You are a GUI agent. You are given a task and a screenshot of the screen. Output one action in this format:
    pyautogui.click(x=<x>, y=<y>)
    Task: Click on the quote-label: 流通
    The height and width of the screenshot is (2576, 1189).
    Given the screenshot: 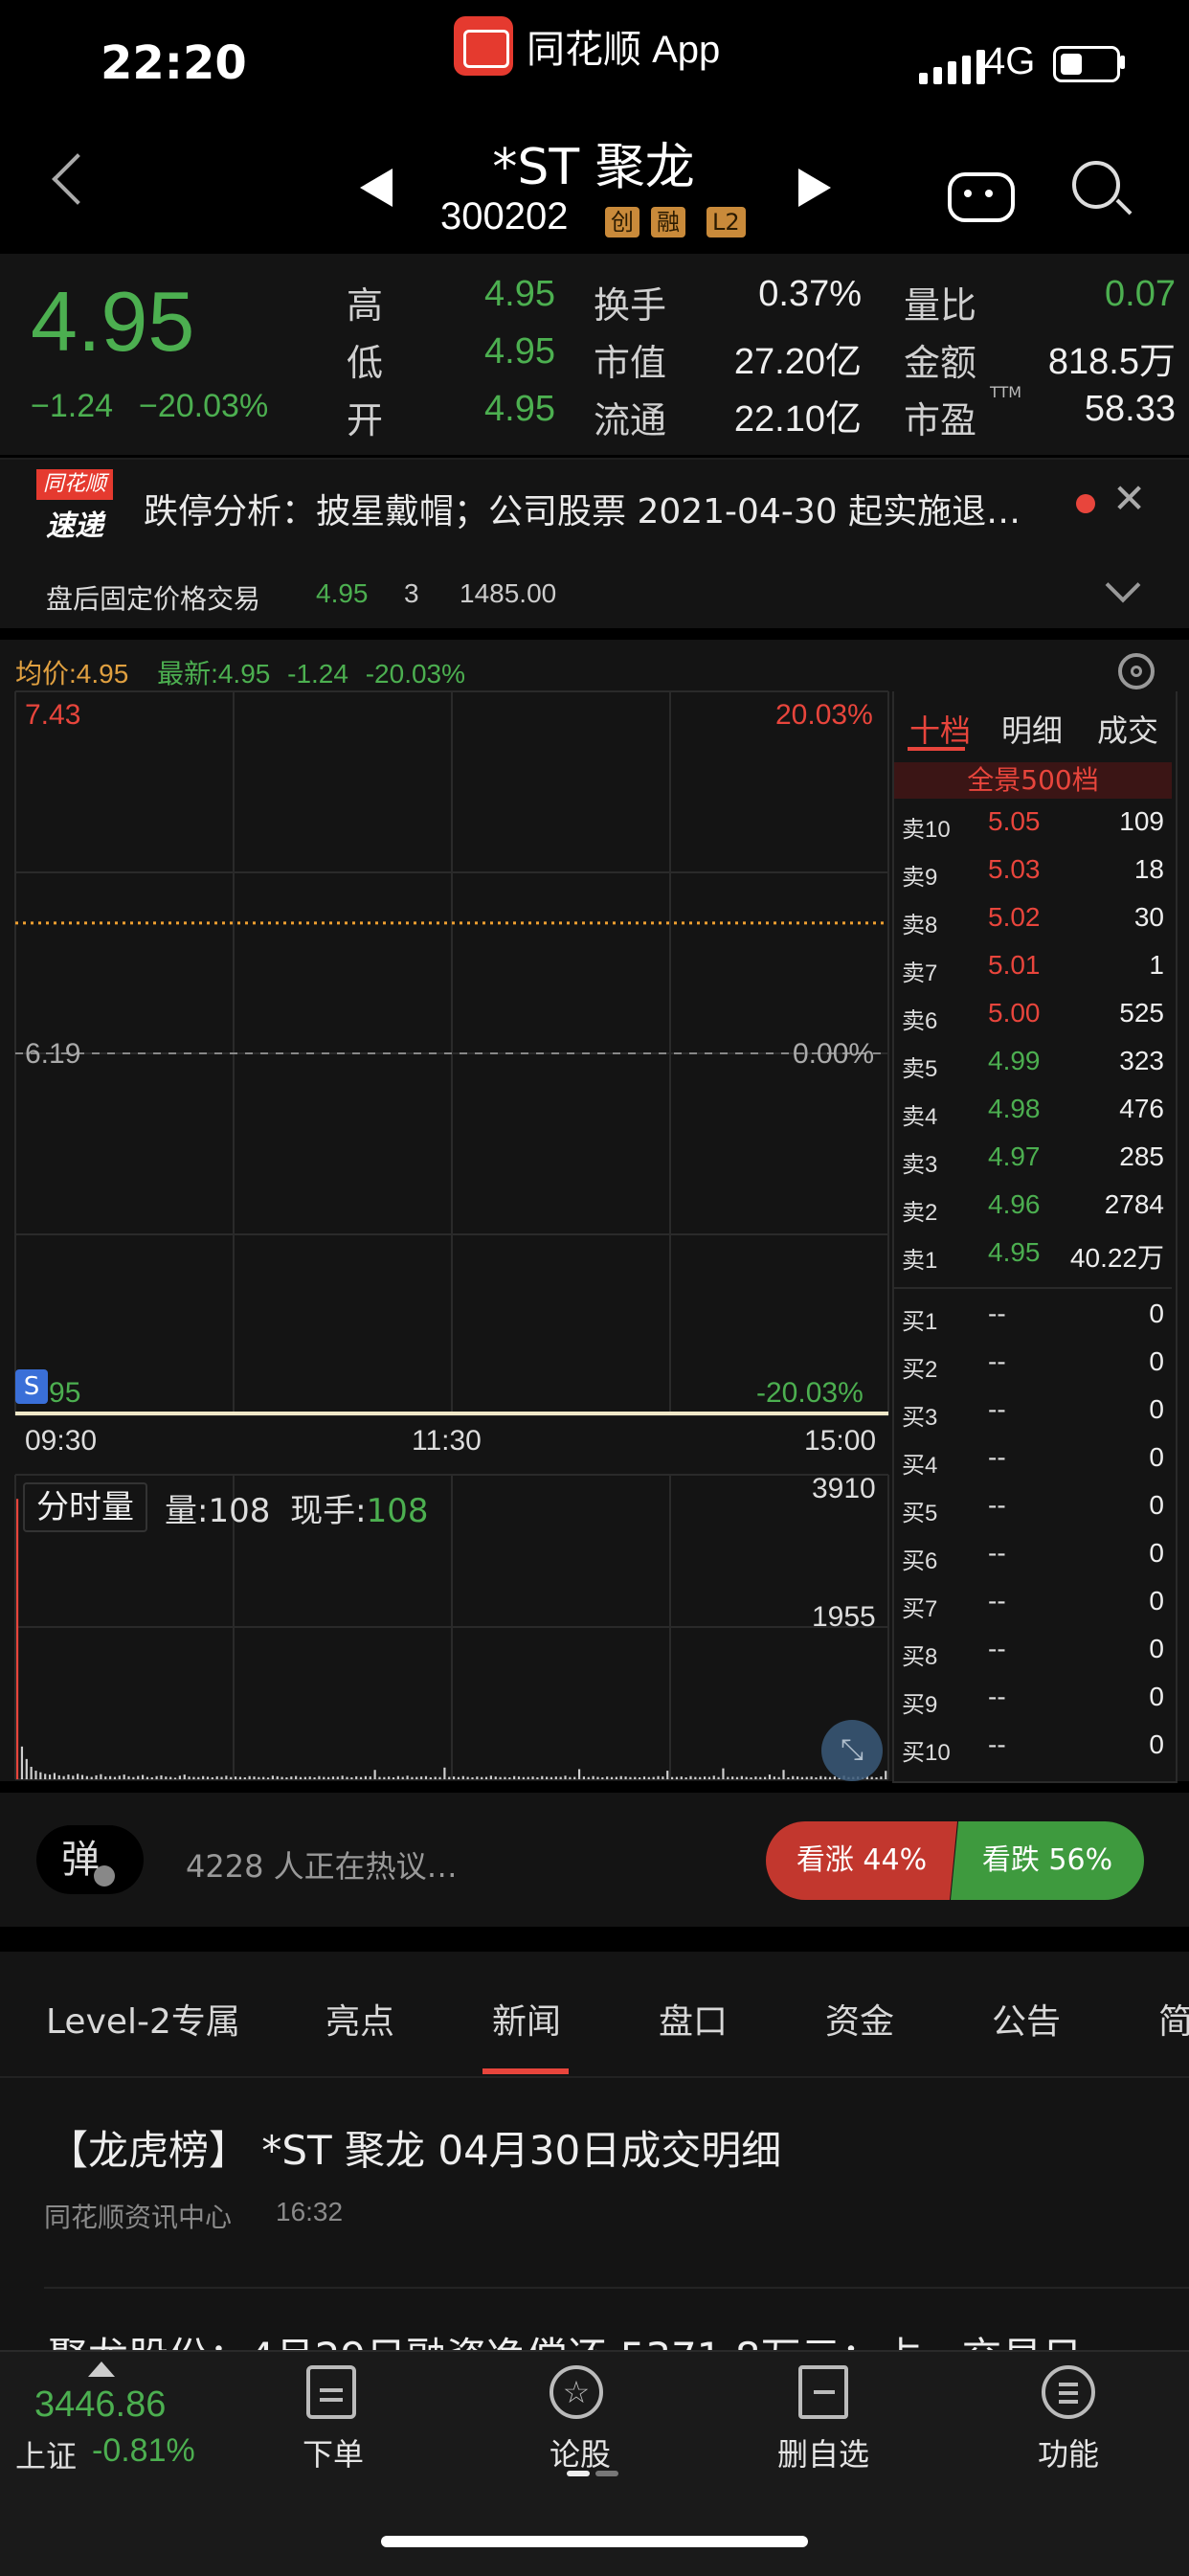 What is the action you would take?
    pyautogui.click(x=630, y=420)
    